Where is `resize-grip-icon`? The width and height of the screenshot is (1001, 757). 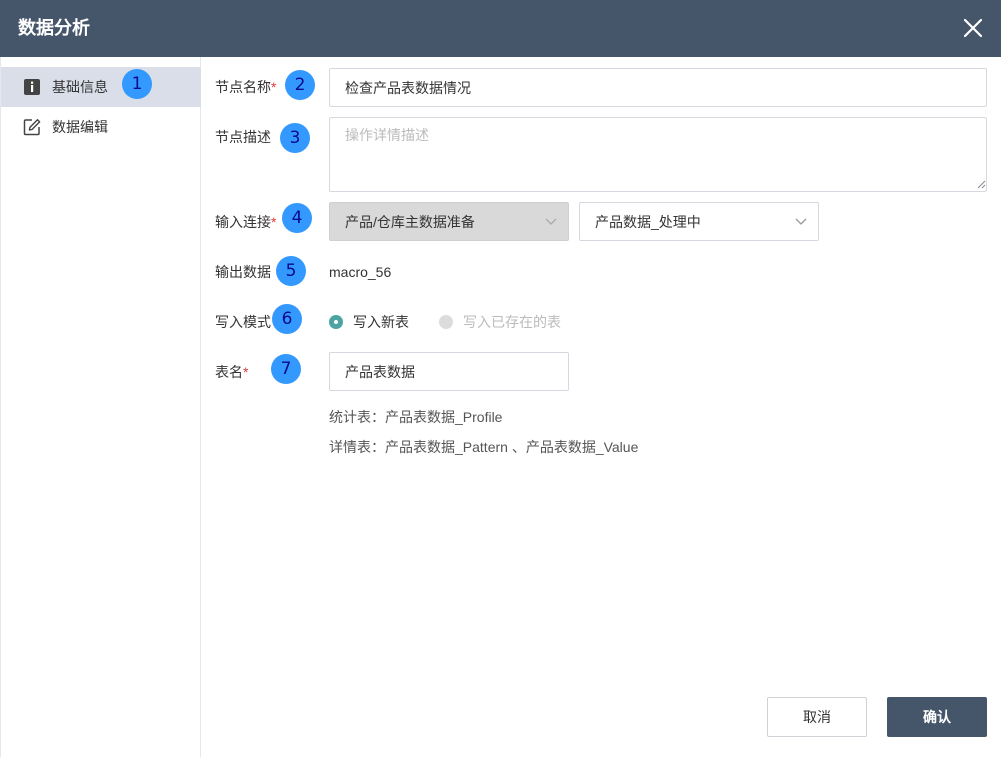
resize-grip-icon is located at coordinates (981, 184).